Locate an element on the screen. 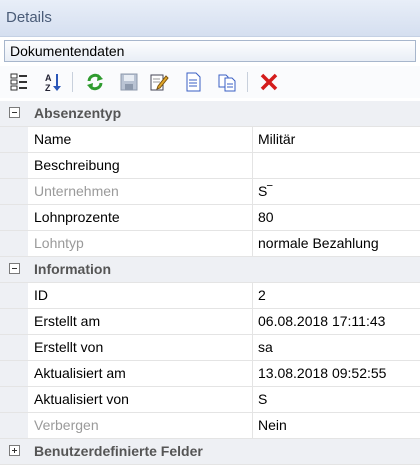 This screenshot has width=420, height=465. category-absenzentyp: Absenzentyp is located at coordinates (210, 114).